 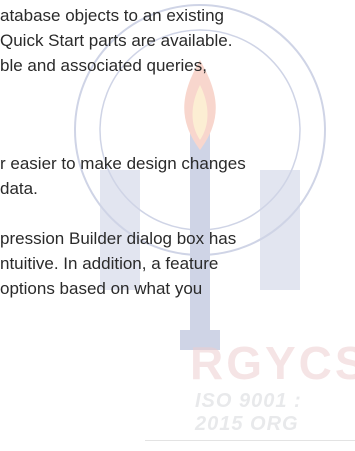 What do you see at coordinates (101, 288) in the screenshot?
I see `text-line-8: options based on what you` at bounding box center [101, 288].